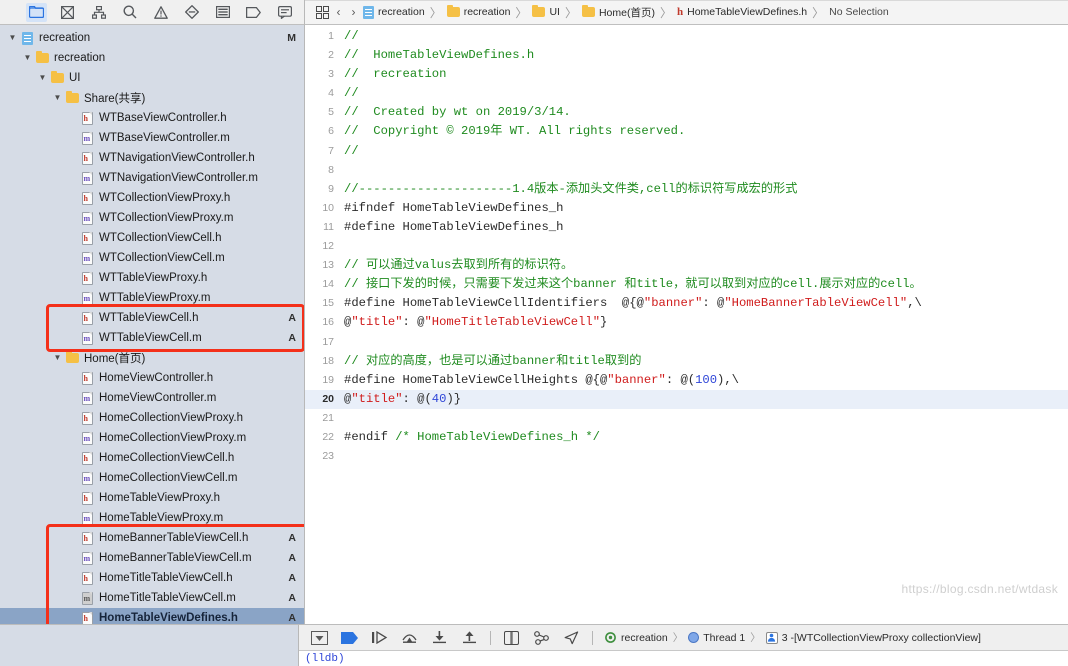  What do you see at coordinates (686, 36) in the screenshot?
I see `code-line: 1 //` at bounding box center [686, 36].